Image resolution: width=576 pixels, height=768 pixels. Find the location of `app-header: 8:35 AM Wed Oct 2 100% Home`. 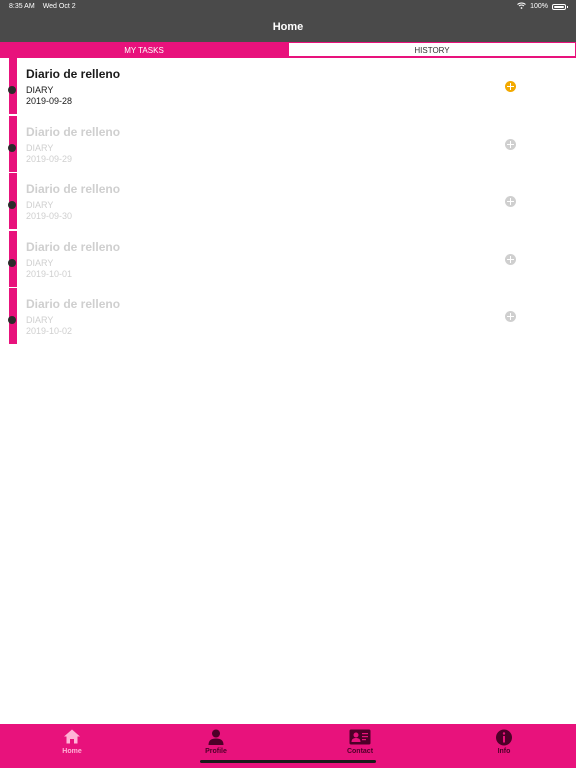

app-header: 8:35 AM Wed Oct 2 100% Home is located at coordinates (288, 21).